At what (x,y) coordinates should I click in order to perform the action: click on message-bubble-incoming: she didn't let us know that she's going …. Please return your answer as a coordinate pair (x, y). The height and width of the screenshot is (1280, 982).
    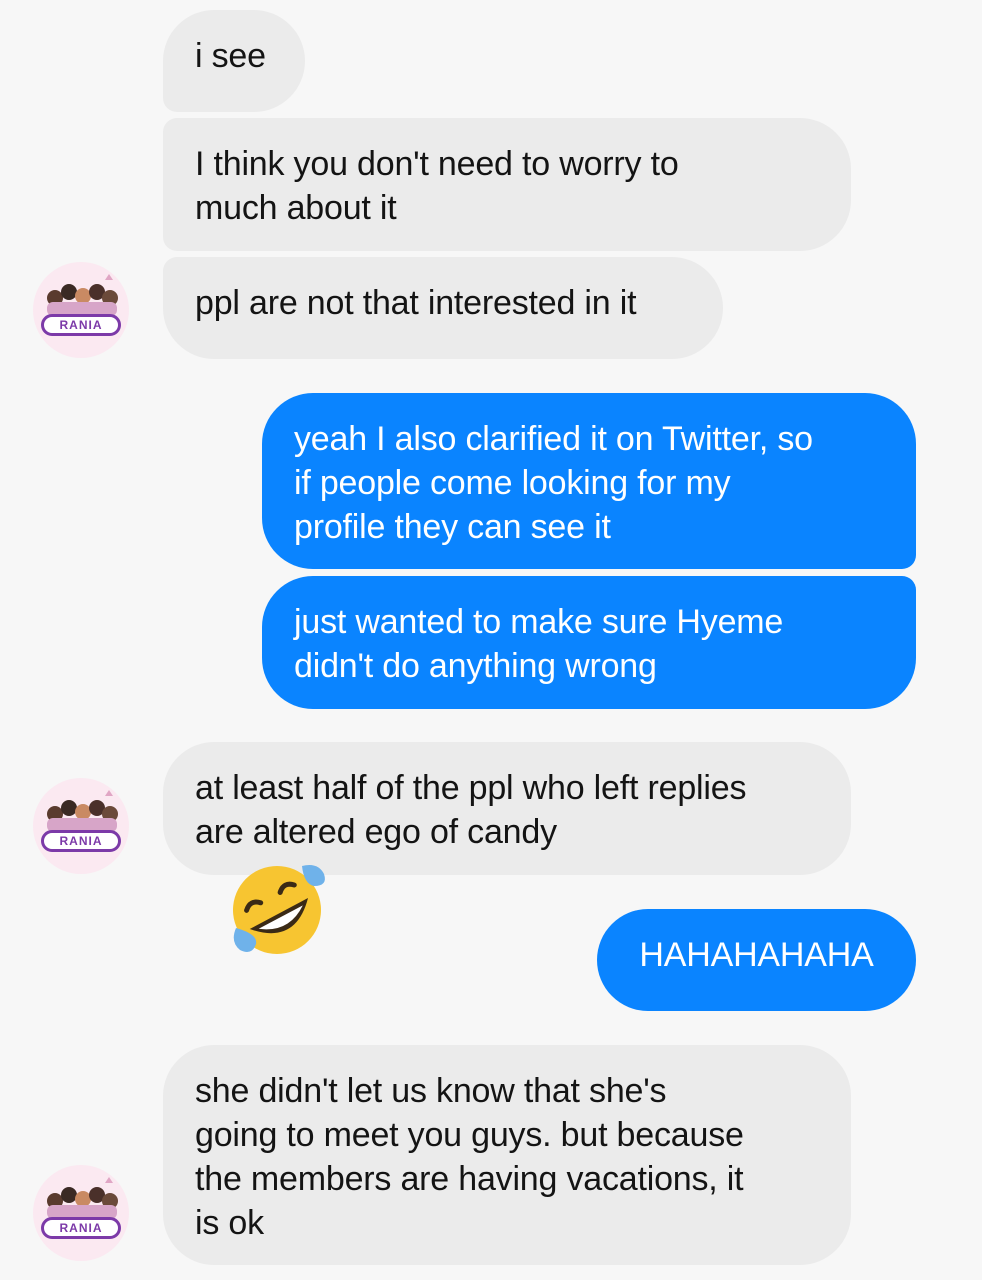
    Looking at the image, I should click on (507, 1155).